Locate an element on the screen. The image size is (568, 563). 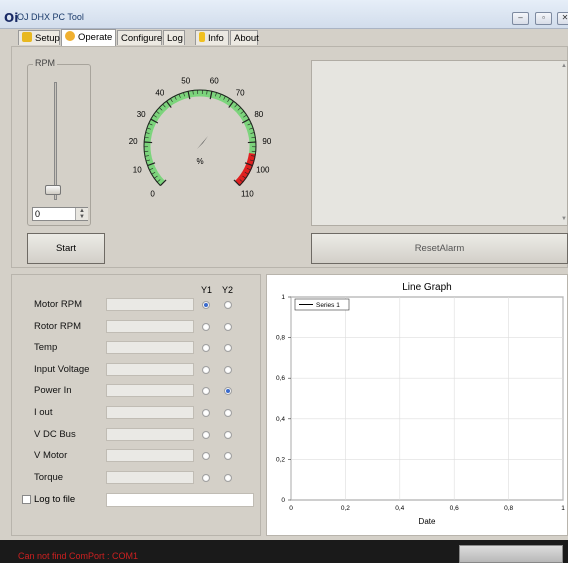
scroll-up-icon: ▲ is located at coordinates (564, 66).